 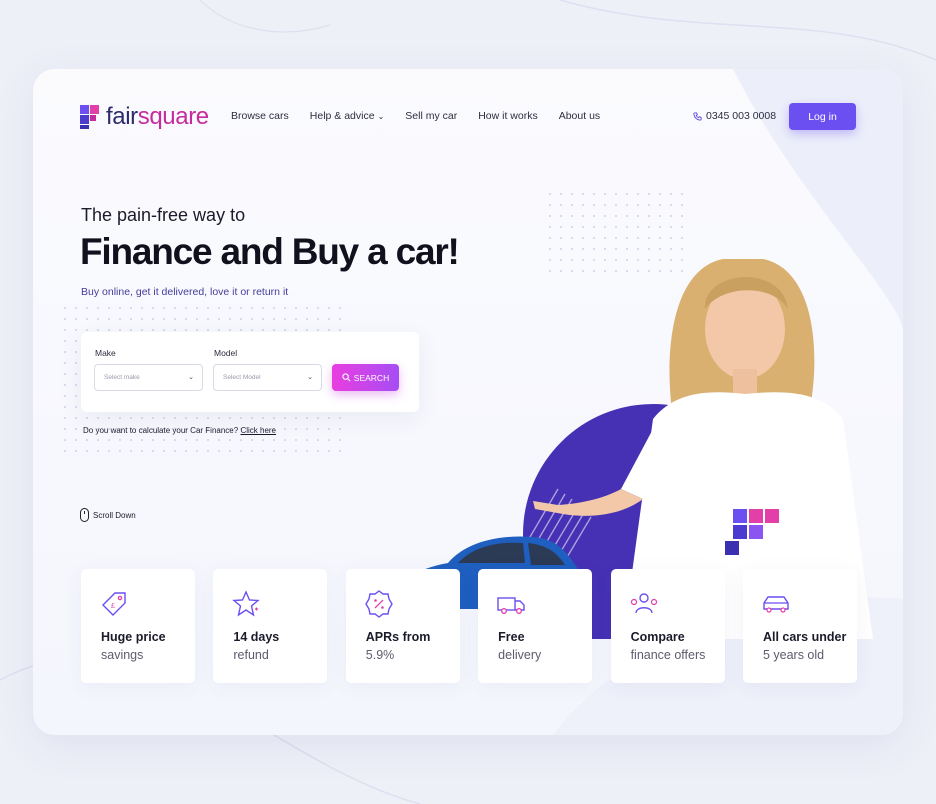 What do you see at coordinates (270, 626) in the screenshot?
I see `feature-card: 14 days refund` at bounding box center [270, 626].